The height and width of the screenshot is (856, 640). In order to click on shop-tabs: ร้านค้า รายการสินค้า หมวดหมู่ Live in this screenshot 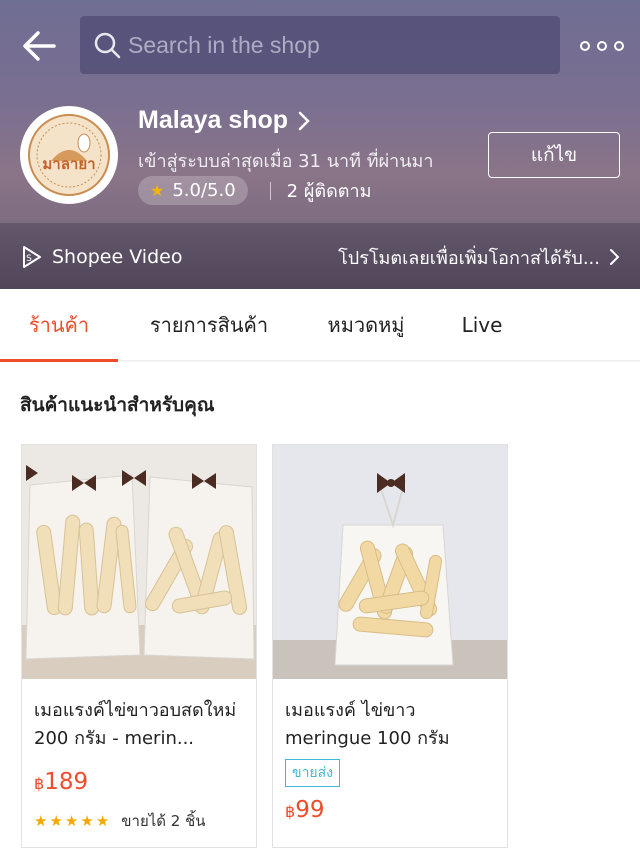, I will do `click(320, 325)`.